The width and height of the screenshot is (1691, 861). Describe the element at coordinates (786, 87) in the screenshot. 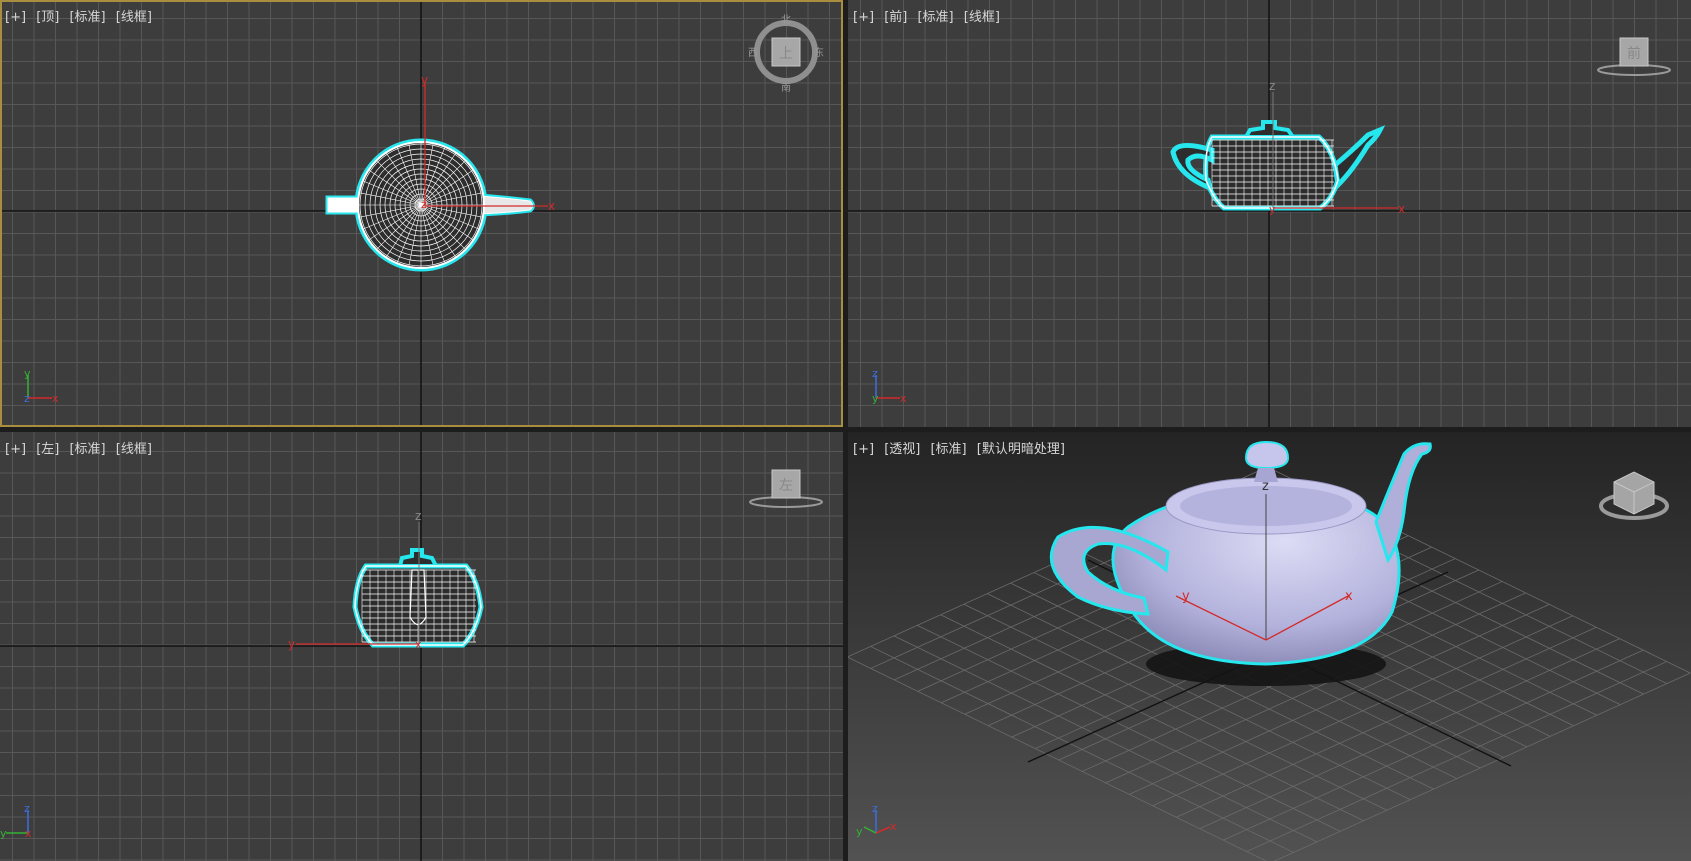

I see `compass-south: 南` at that location.